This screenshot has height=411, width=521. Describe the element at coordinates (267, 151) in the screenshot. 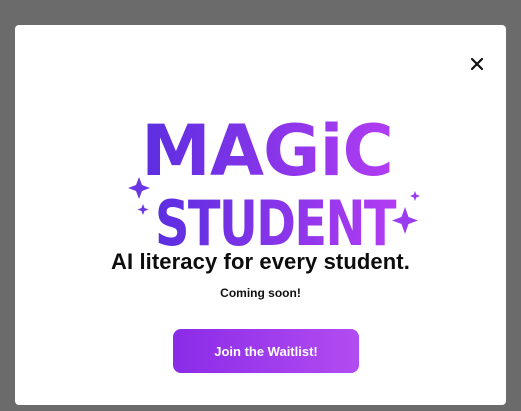

I see `logo-line-1: MAGiC` at that location.